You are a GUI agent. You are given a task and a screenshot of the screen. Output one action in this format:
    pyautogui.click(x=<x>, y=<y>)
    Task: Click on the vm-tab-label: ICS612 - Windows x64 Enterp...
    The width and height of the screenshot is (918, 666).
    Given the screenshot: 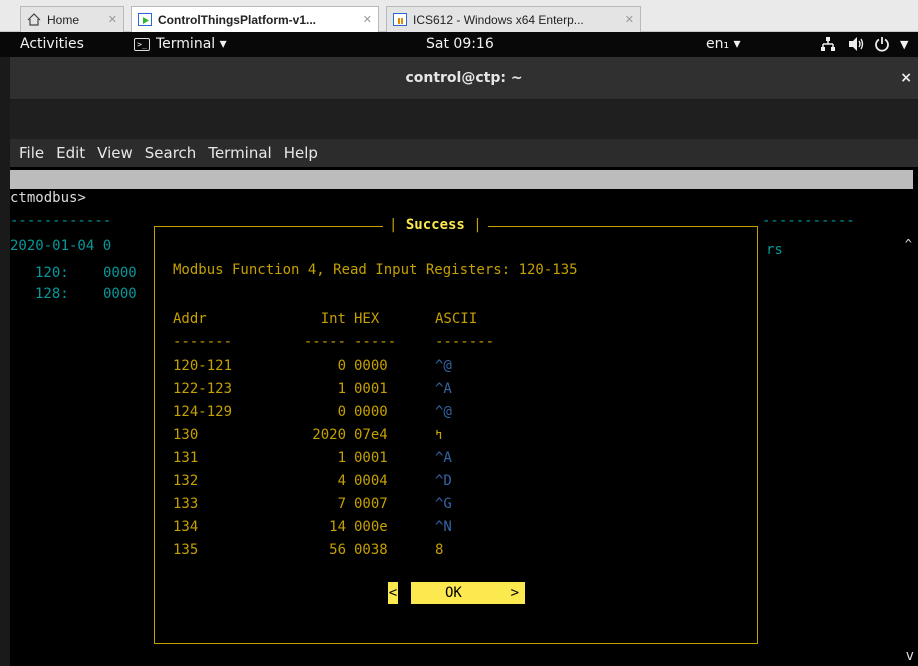 What is the action you would take?
    pyautogui.click(x=498, y=19)
    